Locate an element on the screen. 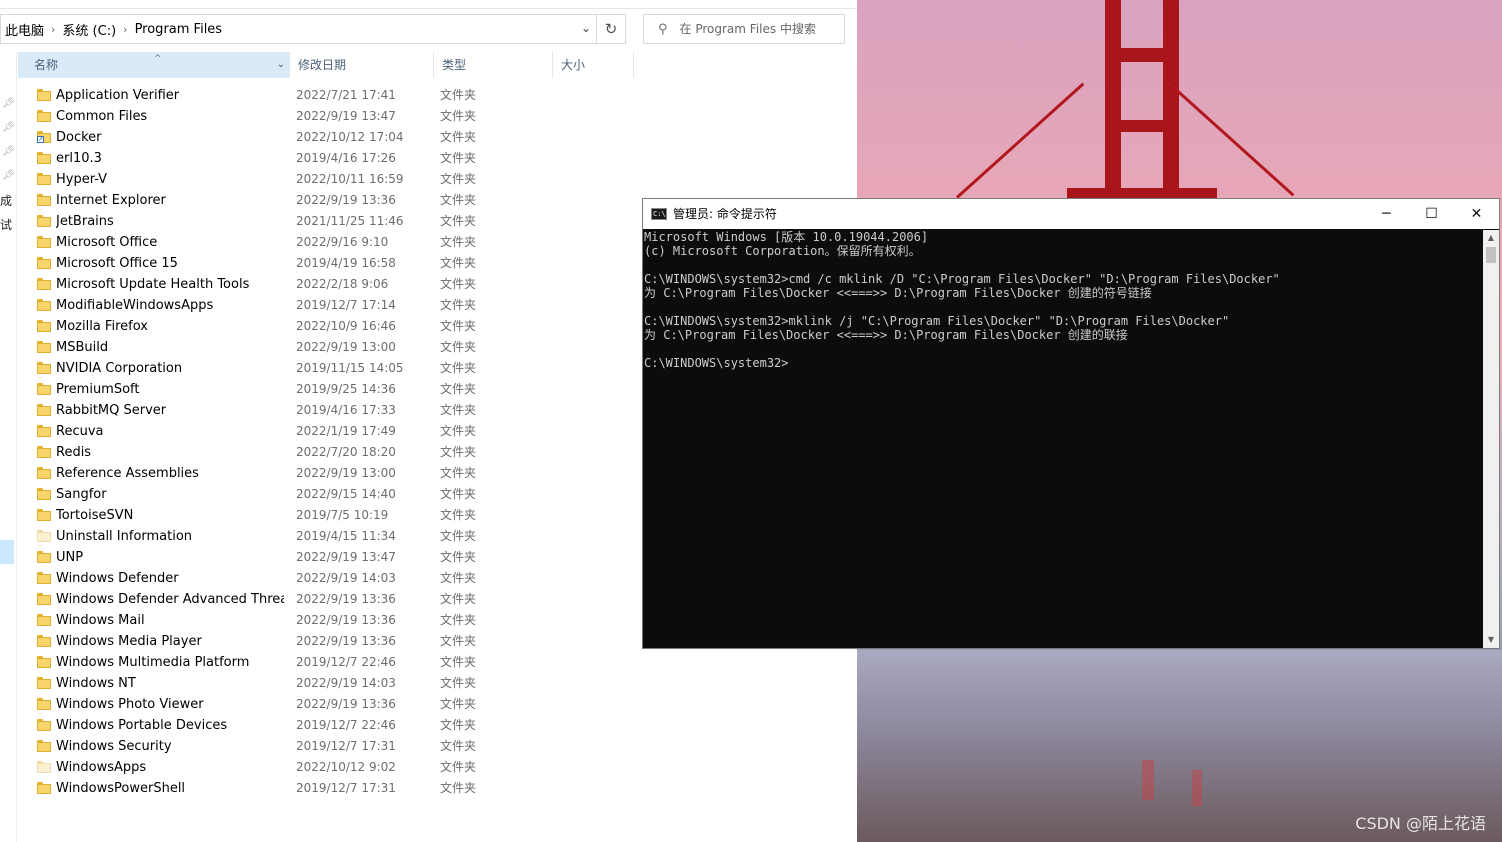 The width and height of the screenshot is (1502, 842). file-modified: 2022/9/19 13:36 is located at coordinates (346, 704).